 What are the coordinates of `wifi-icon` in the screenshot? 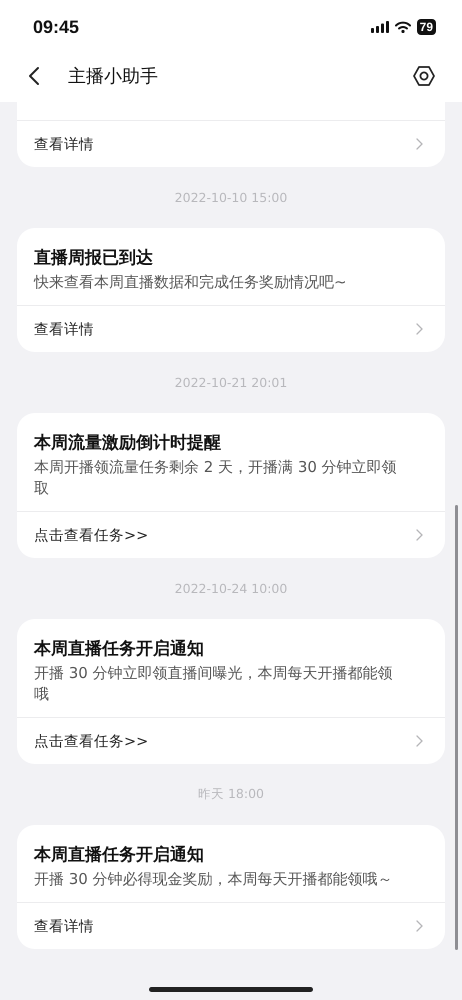 It's located at (402, 27).